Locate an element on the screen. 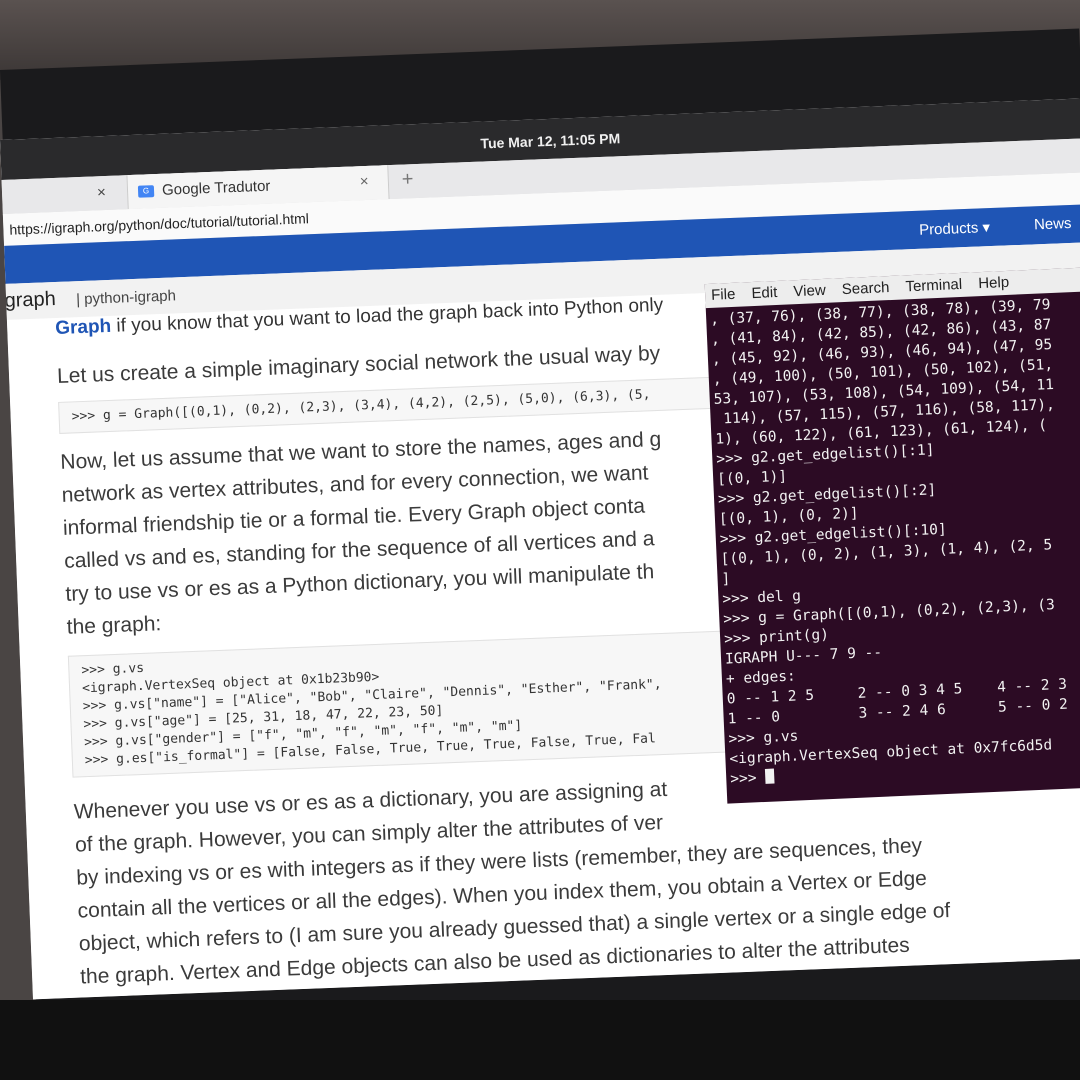 The height and width of the screenshot is (1080, 1080). new-tab-button: + is located at coordinates (407, 179).